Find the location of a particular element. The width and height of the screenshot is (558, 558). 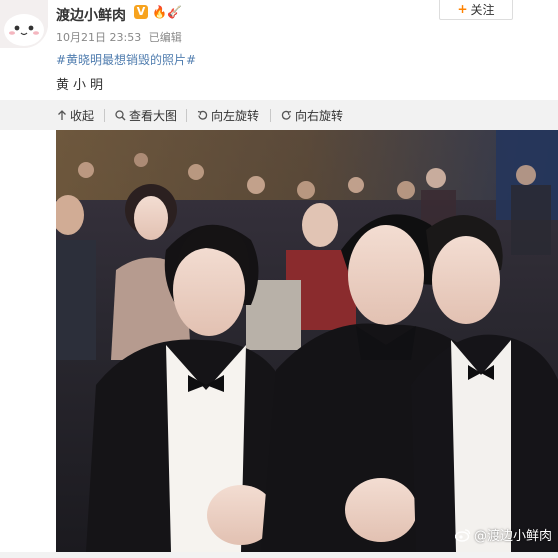

bottom-band is located at coordinates (279, 555).